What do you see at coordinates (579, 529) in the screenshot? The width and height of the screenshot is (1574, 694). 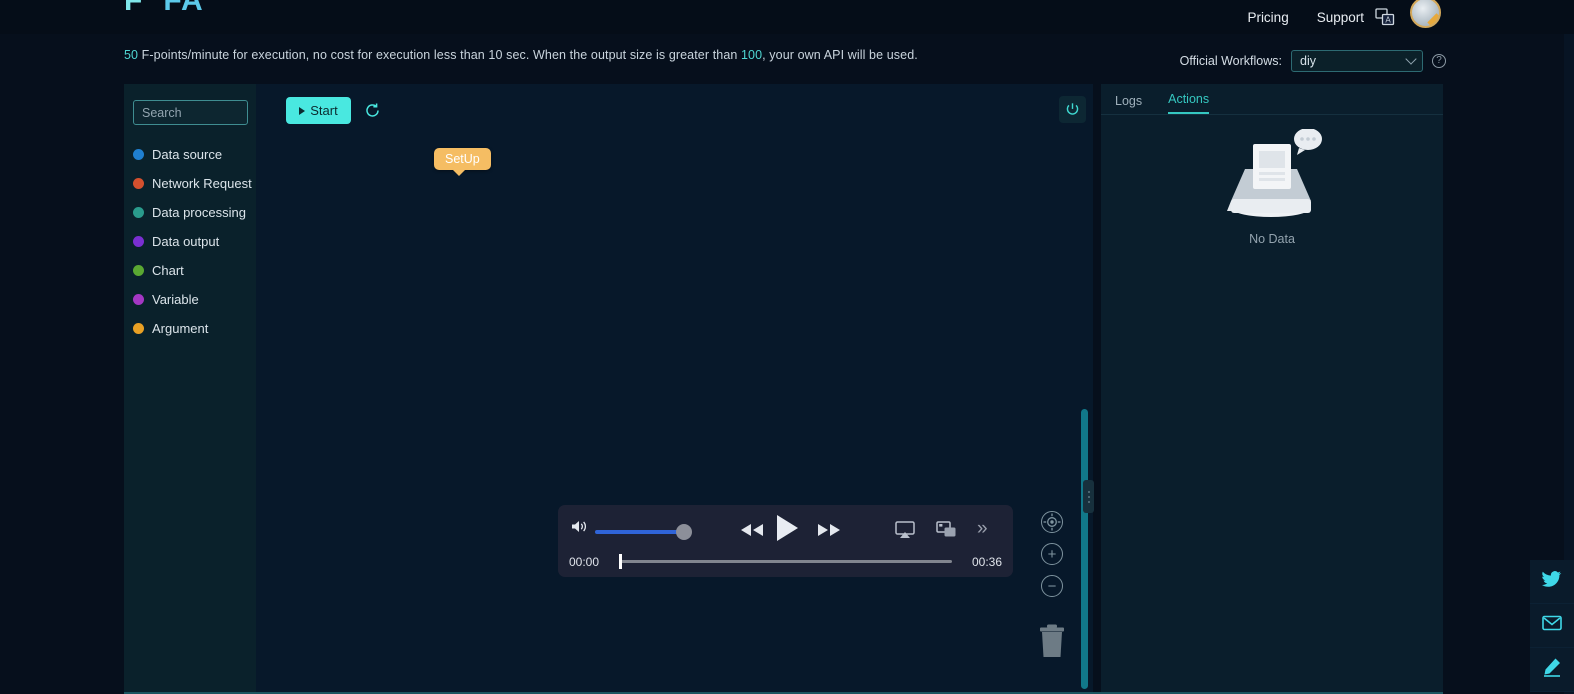 I see `volume-icon` at bounding box center [579, 529].